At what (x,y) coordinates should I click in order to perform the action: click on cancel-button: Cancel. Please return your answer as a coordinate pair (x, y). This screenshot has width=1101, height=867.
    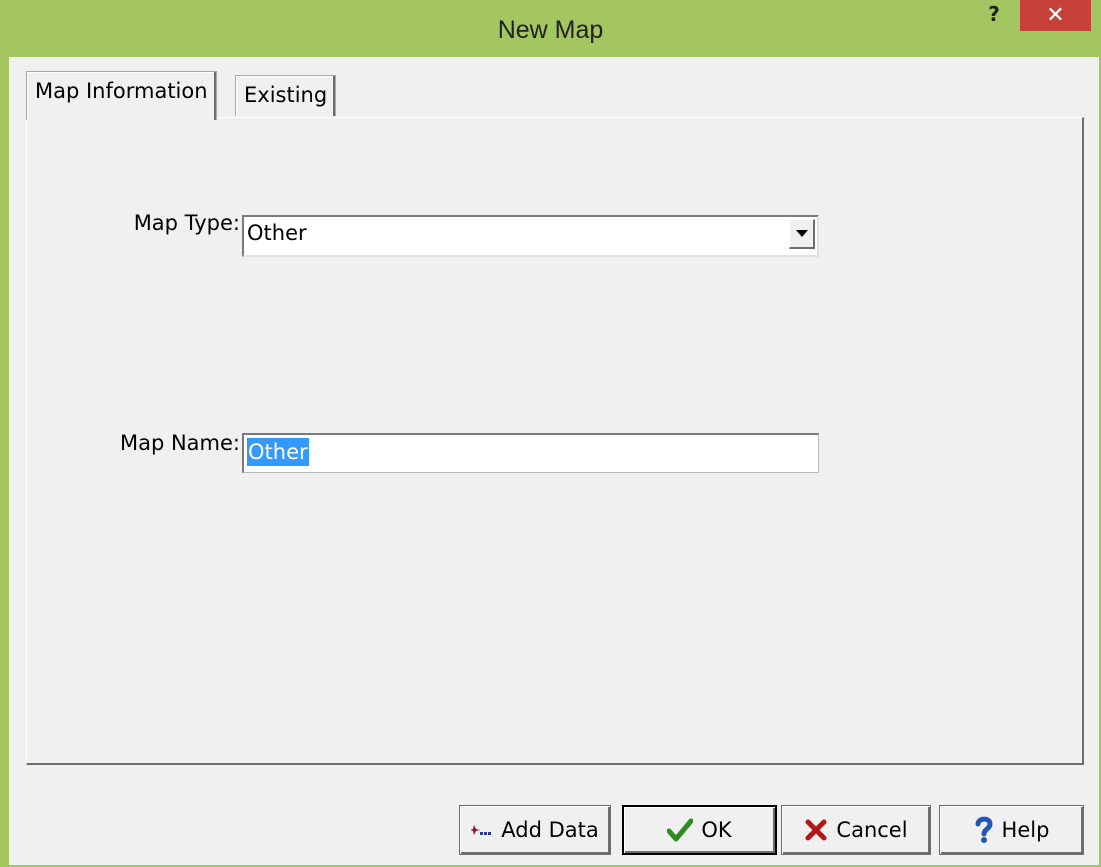
    Looking at the image, I should click on (856, 830).